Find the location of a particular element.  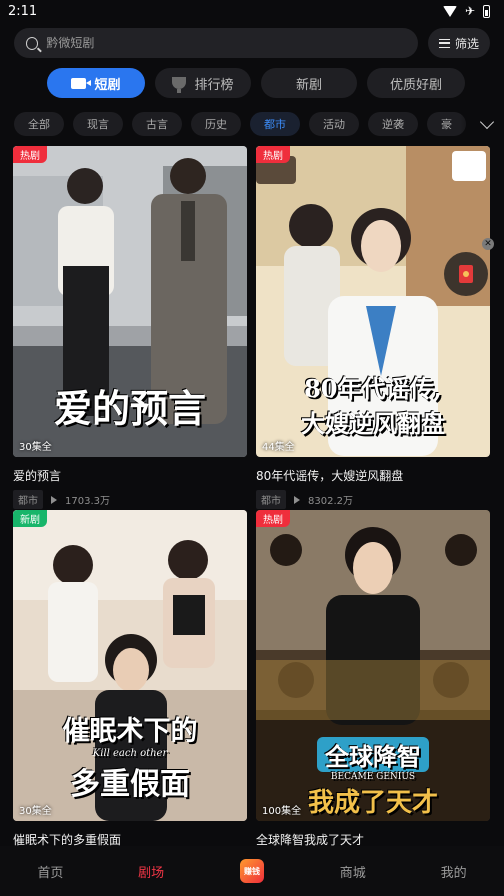

status-bar: 2:11 ✈ is located at coordinates (252, 11).